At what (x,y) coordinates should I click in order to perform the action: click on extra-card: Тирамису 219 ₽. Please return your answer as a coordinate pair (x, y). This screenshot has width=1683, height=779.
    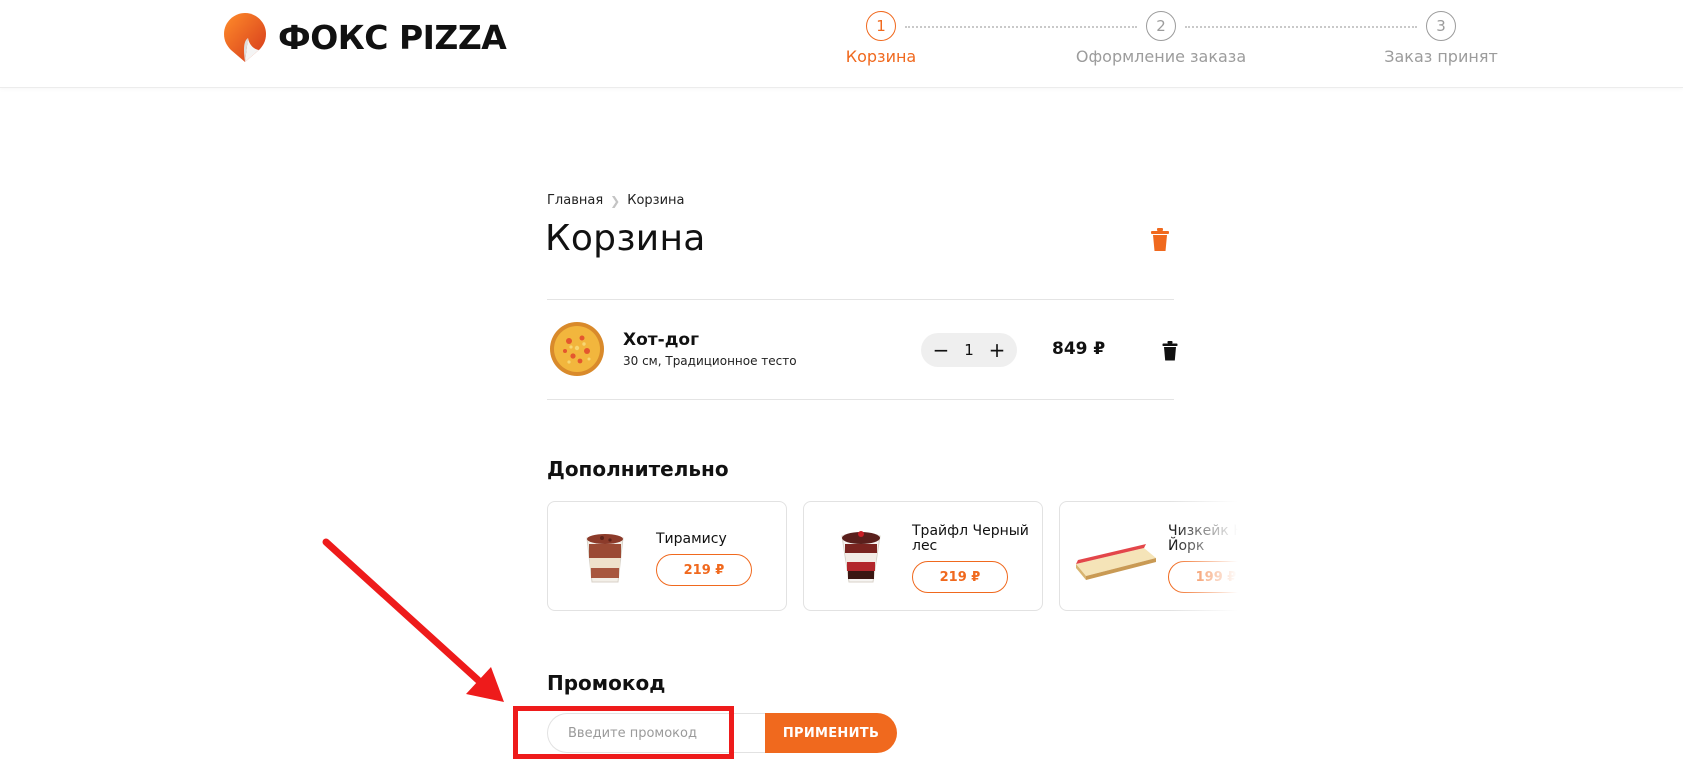
    Looking at the image, I should click on (667, 556).